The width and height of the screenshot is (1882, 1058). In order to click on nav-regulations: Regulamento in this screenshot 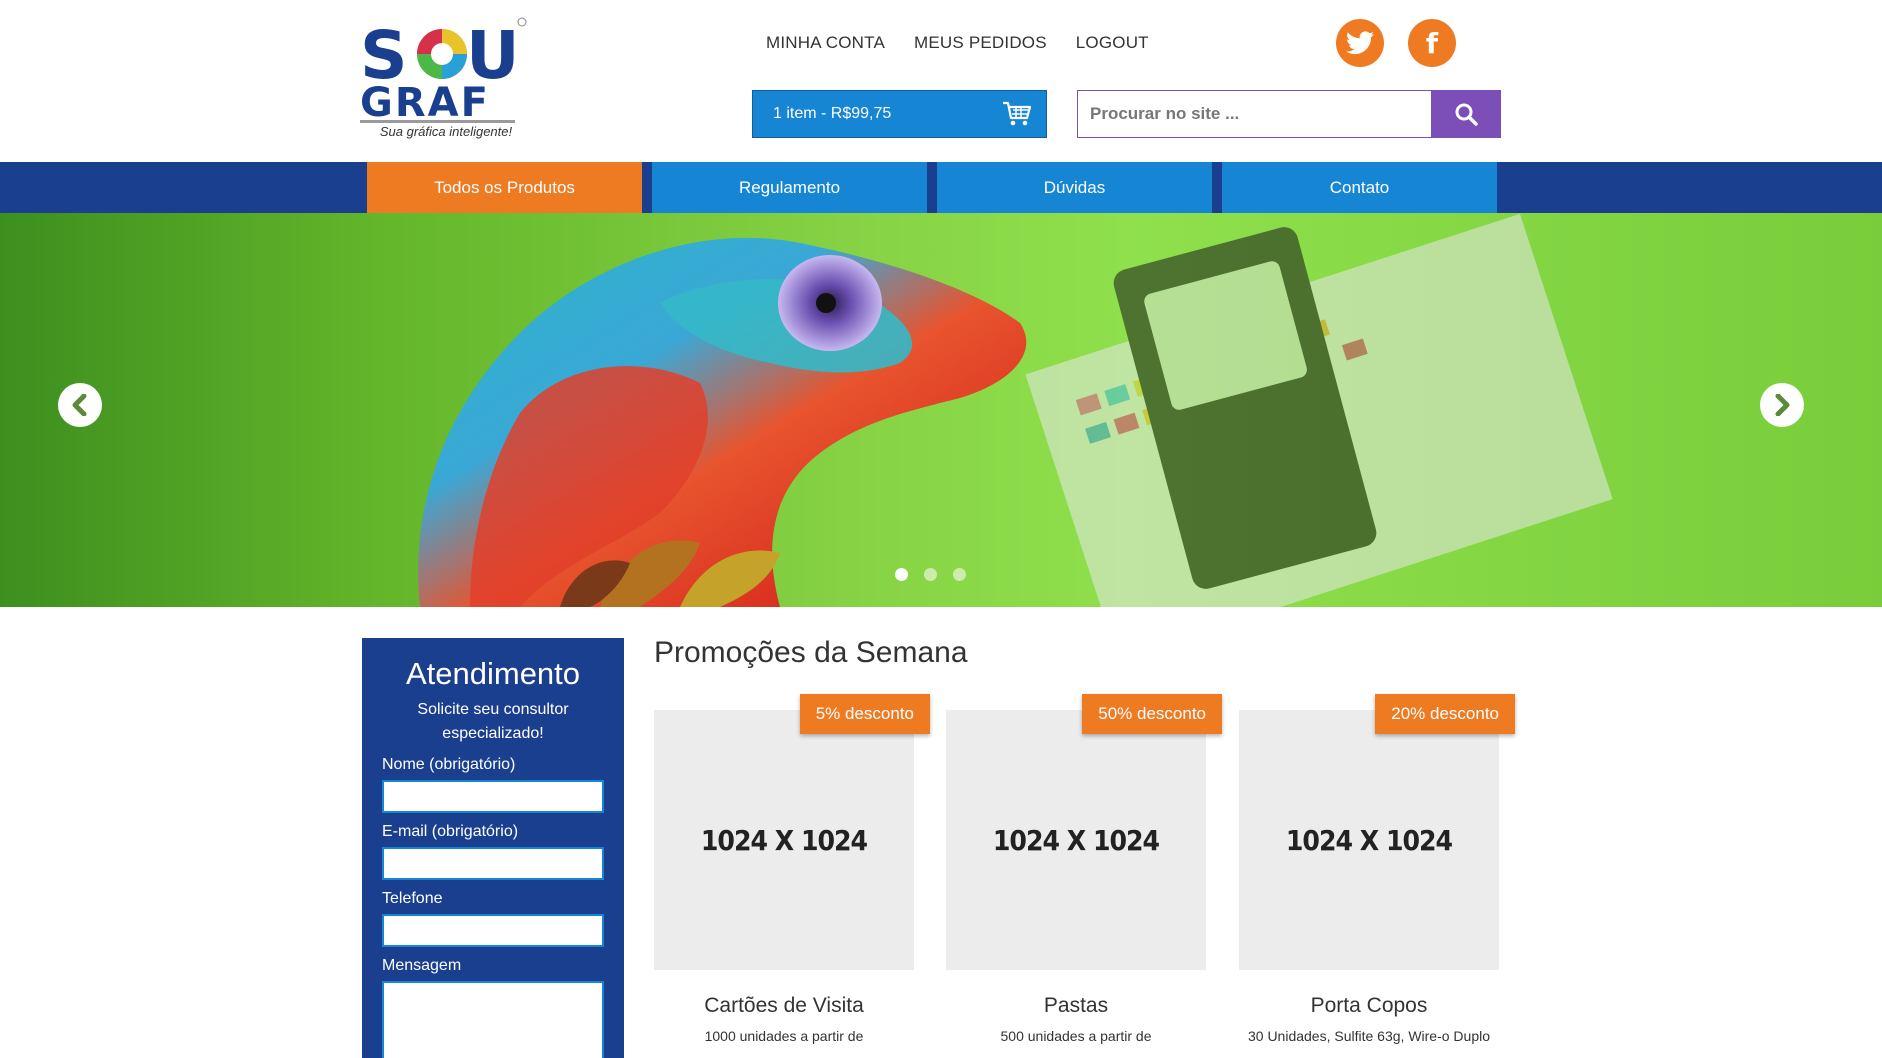, I will do `click(789, 187)`.